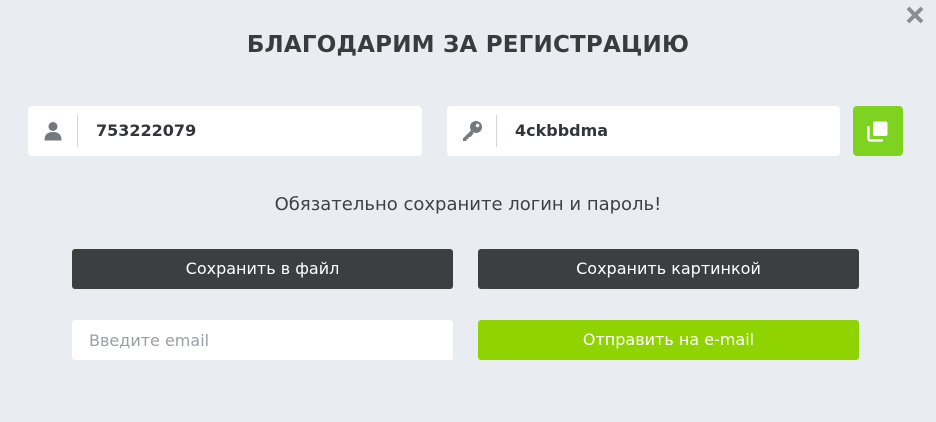 Image resolution: width=936 pixels, height=422 pixels. Describe the element at coordinates (262, 269) in the screenshot. I see `save-to-file-button: Сохранить в файл` at that location.